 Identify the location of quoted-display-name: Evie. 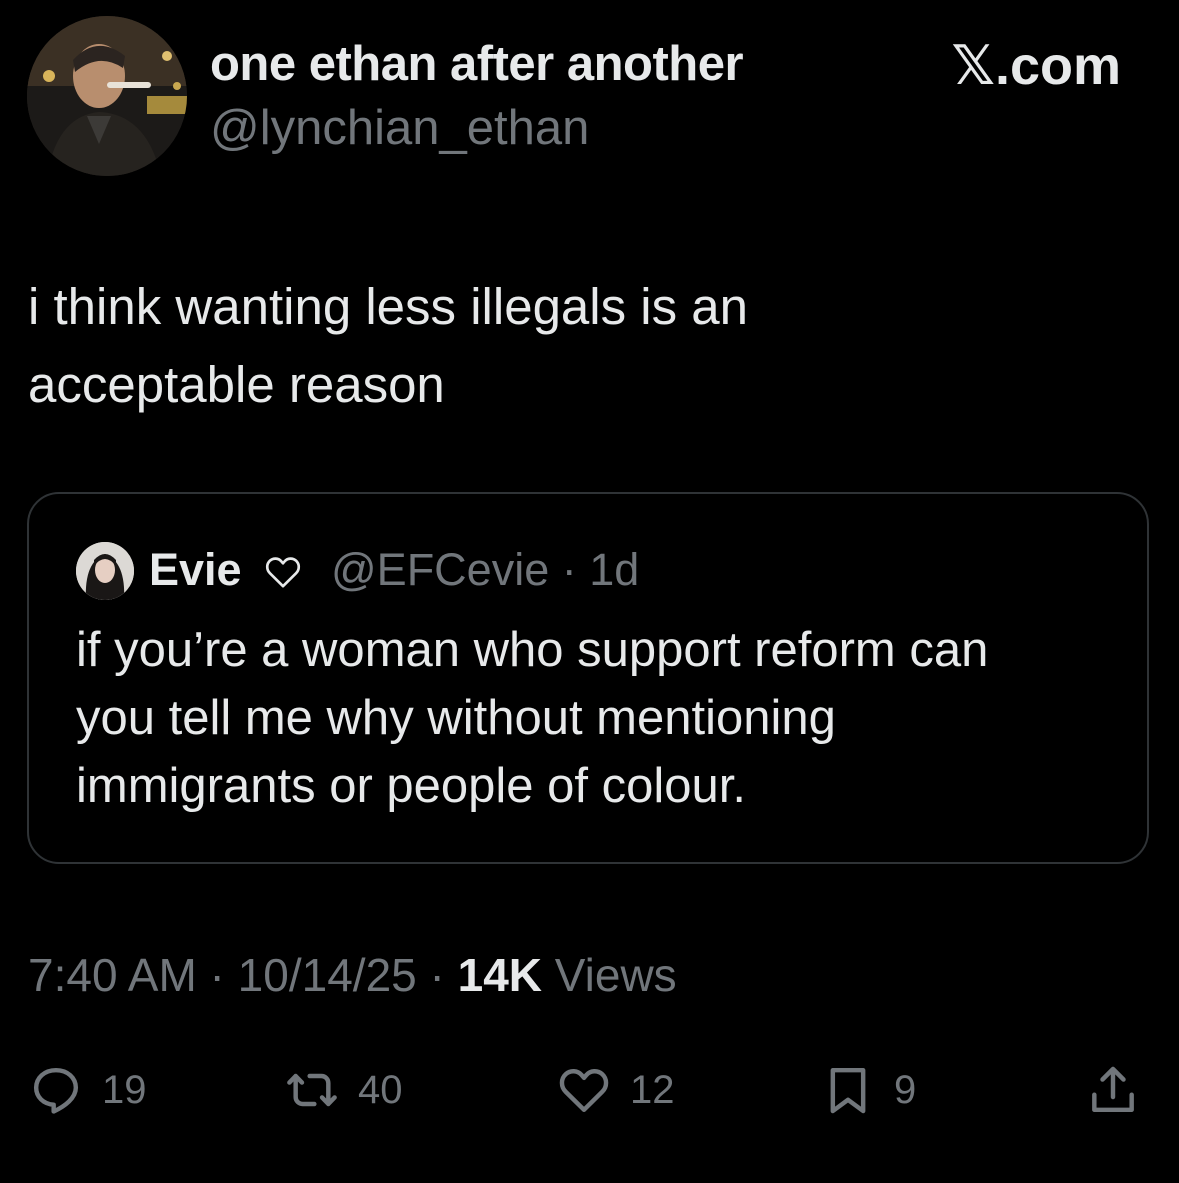
(195, 570).